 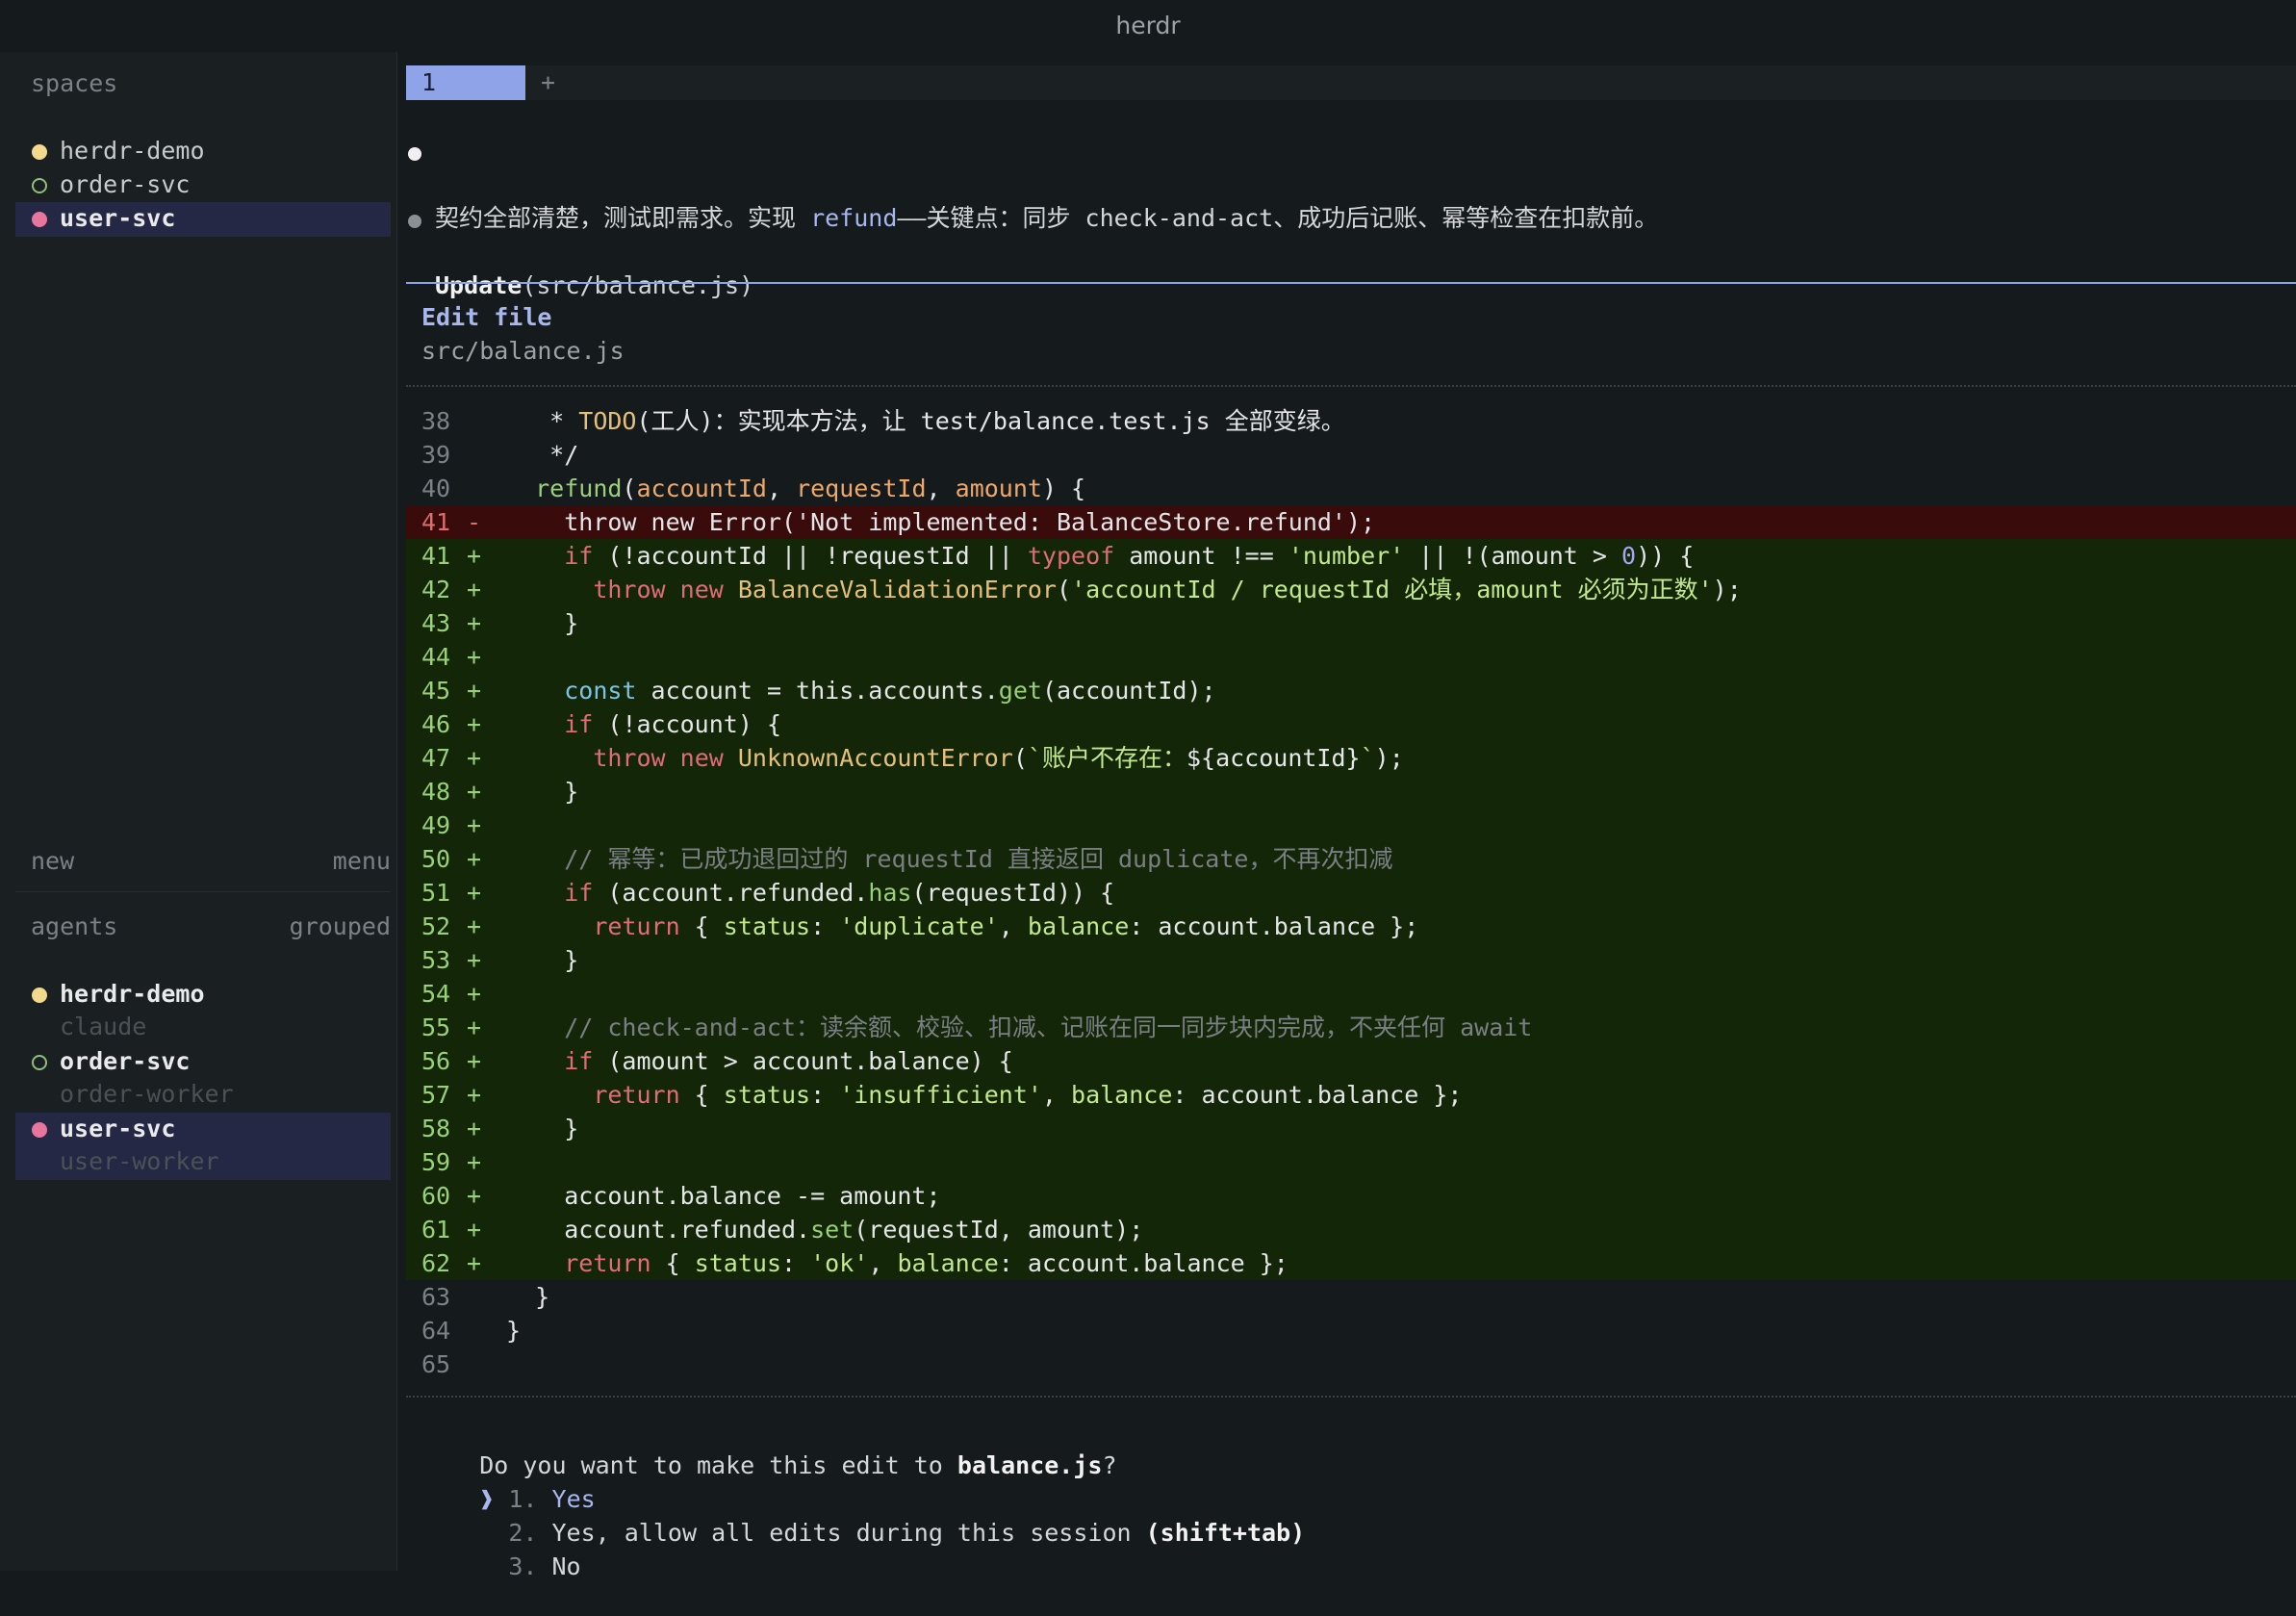 I want to click on space-item-order-svc: order-svc, so click(x=203, y=186).